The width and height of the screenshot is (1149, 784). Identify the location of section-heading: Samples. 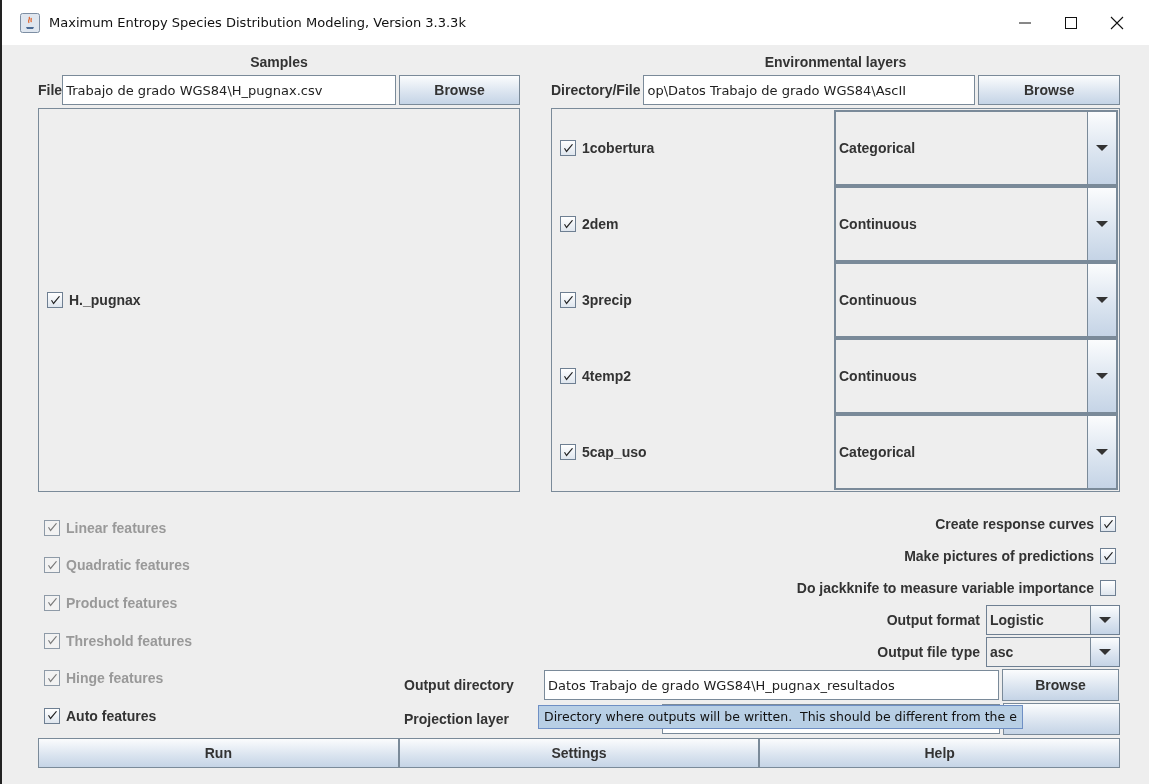
(279, 62).